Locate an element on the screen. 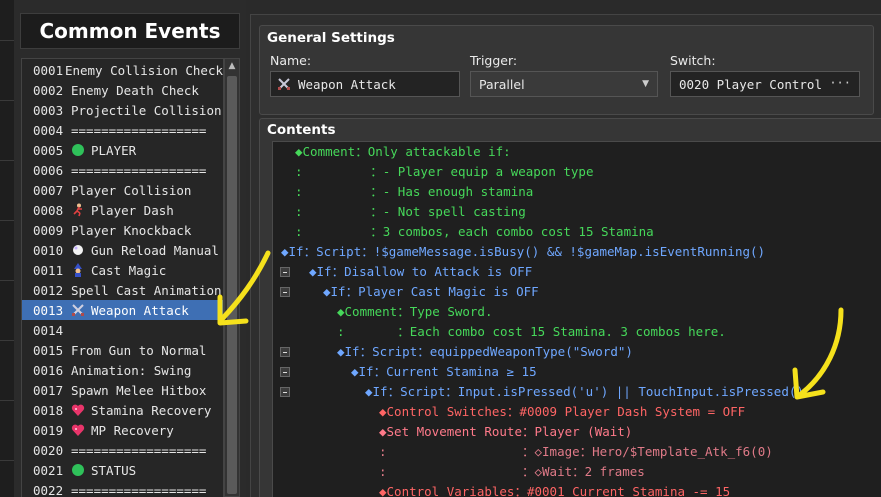 This screenshot has height=497, width=881. command-text: ◆Comment：Type Sword. is located at coordinates (415, 311).